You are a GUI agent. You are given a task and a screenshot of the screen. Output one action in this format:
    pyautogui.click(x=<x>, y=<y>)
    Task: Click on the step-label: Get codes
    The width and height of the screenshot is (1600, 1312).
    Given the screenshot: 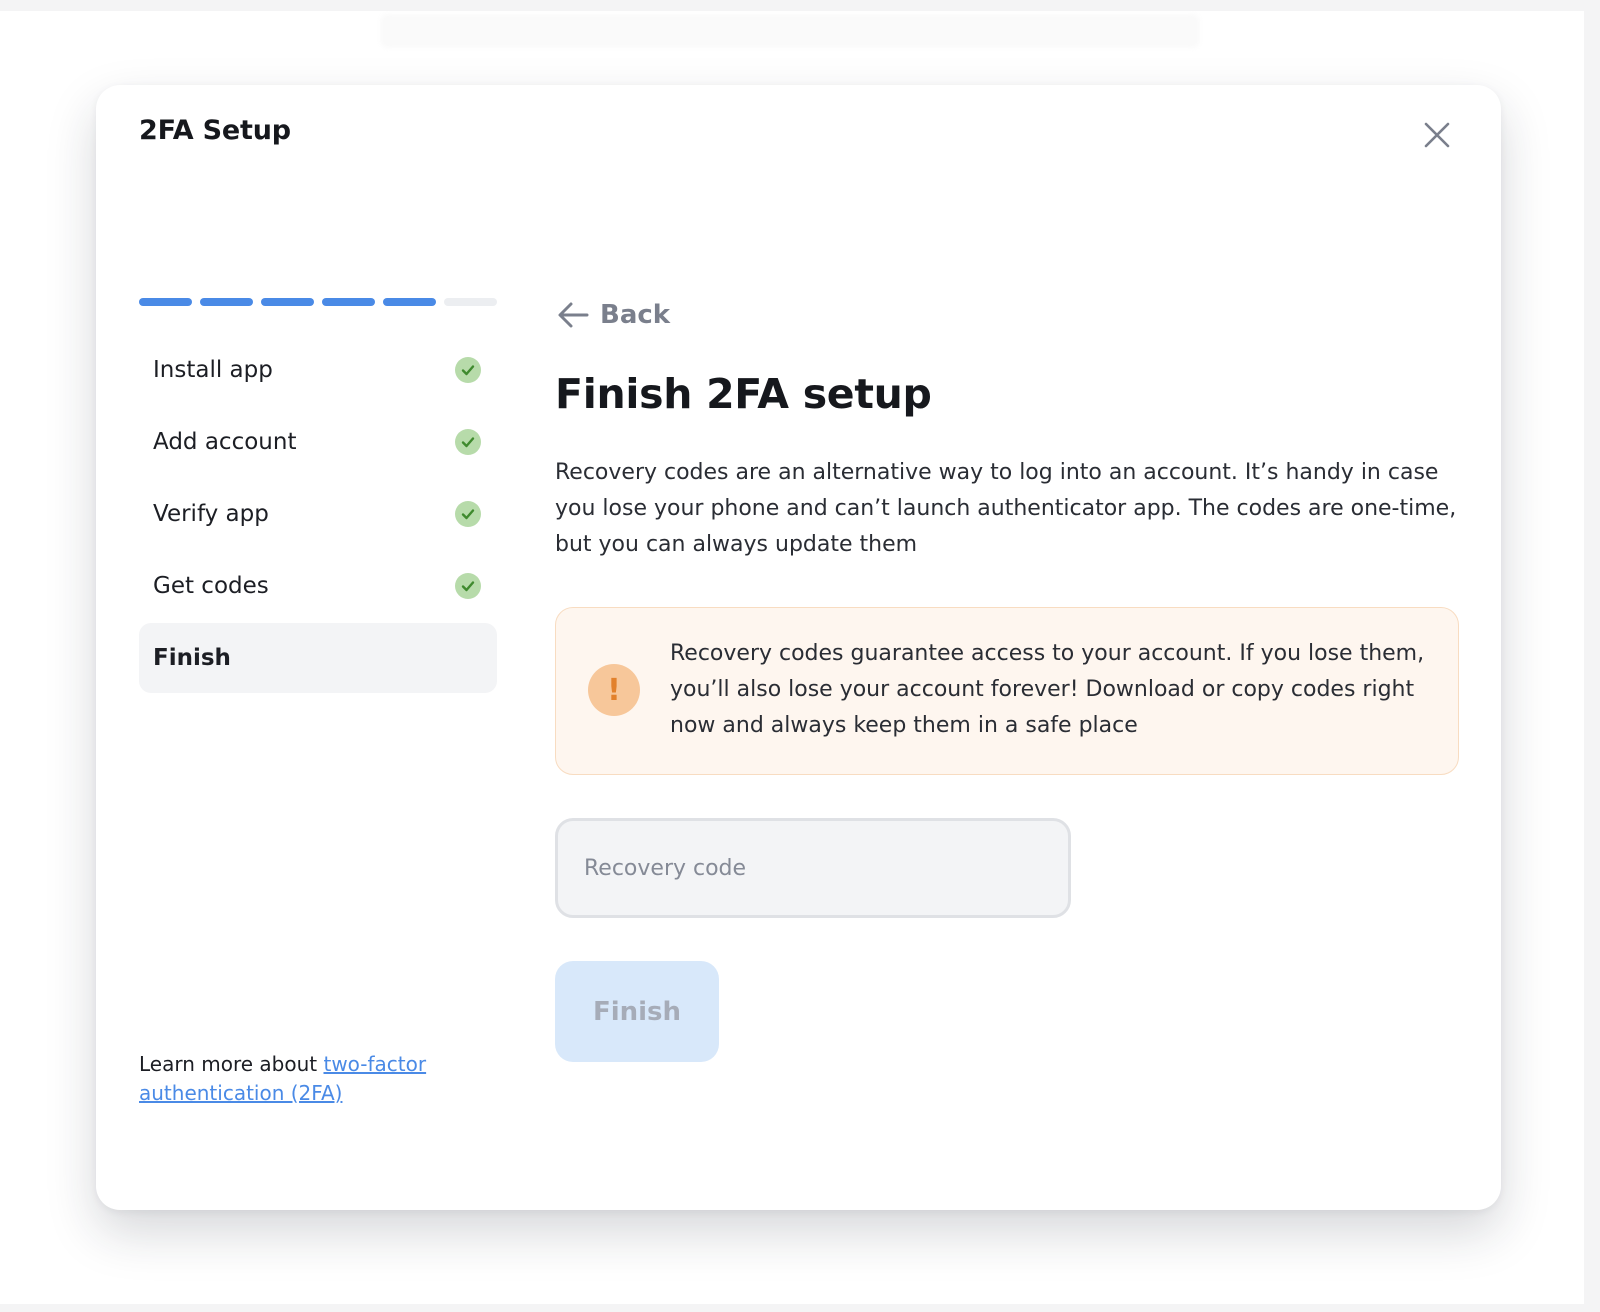 What is the action you would take?
    pyautogui.click(x=211, y=586)
    